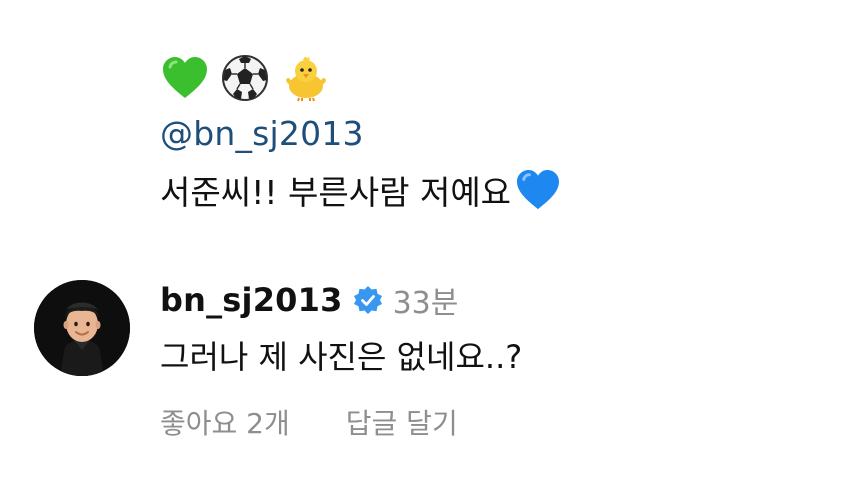  Describe the element at coordinates (225, 422) in the screenshot. I see `like-count-button: 좋아요 2개` at that location.